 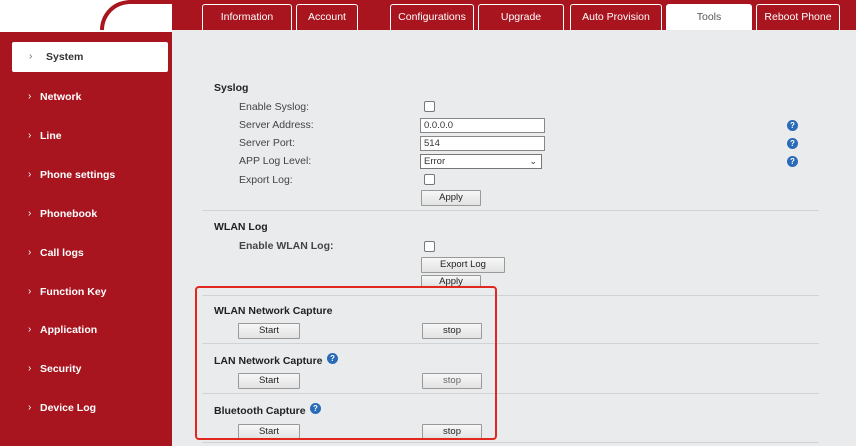 What do you see at coordinates (241, 227) in the screenshot?
I see `wlan-log-heading: WLAN Log` at bounding box center [241, 227].